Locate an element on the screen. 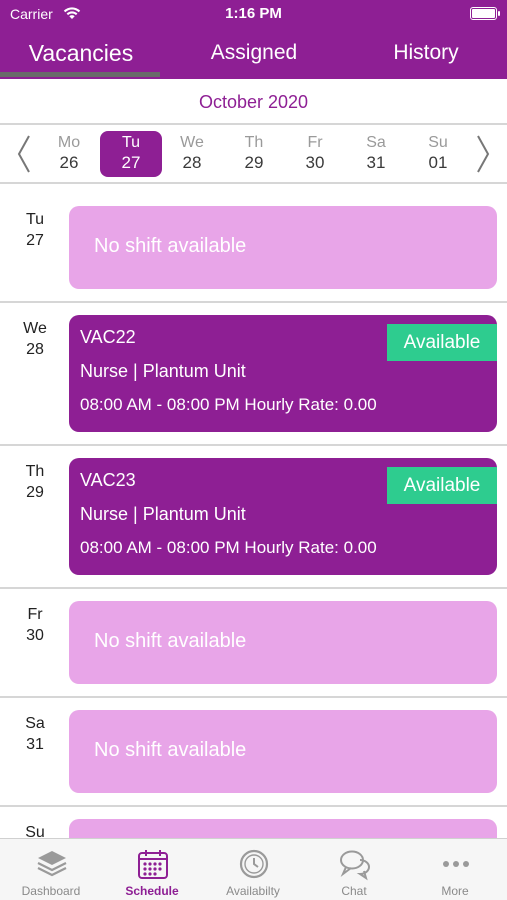 The height and width of the screenshot is (900, 507). nav-label: Dashboard is located at coordinates (51, 891).